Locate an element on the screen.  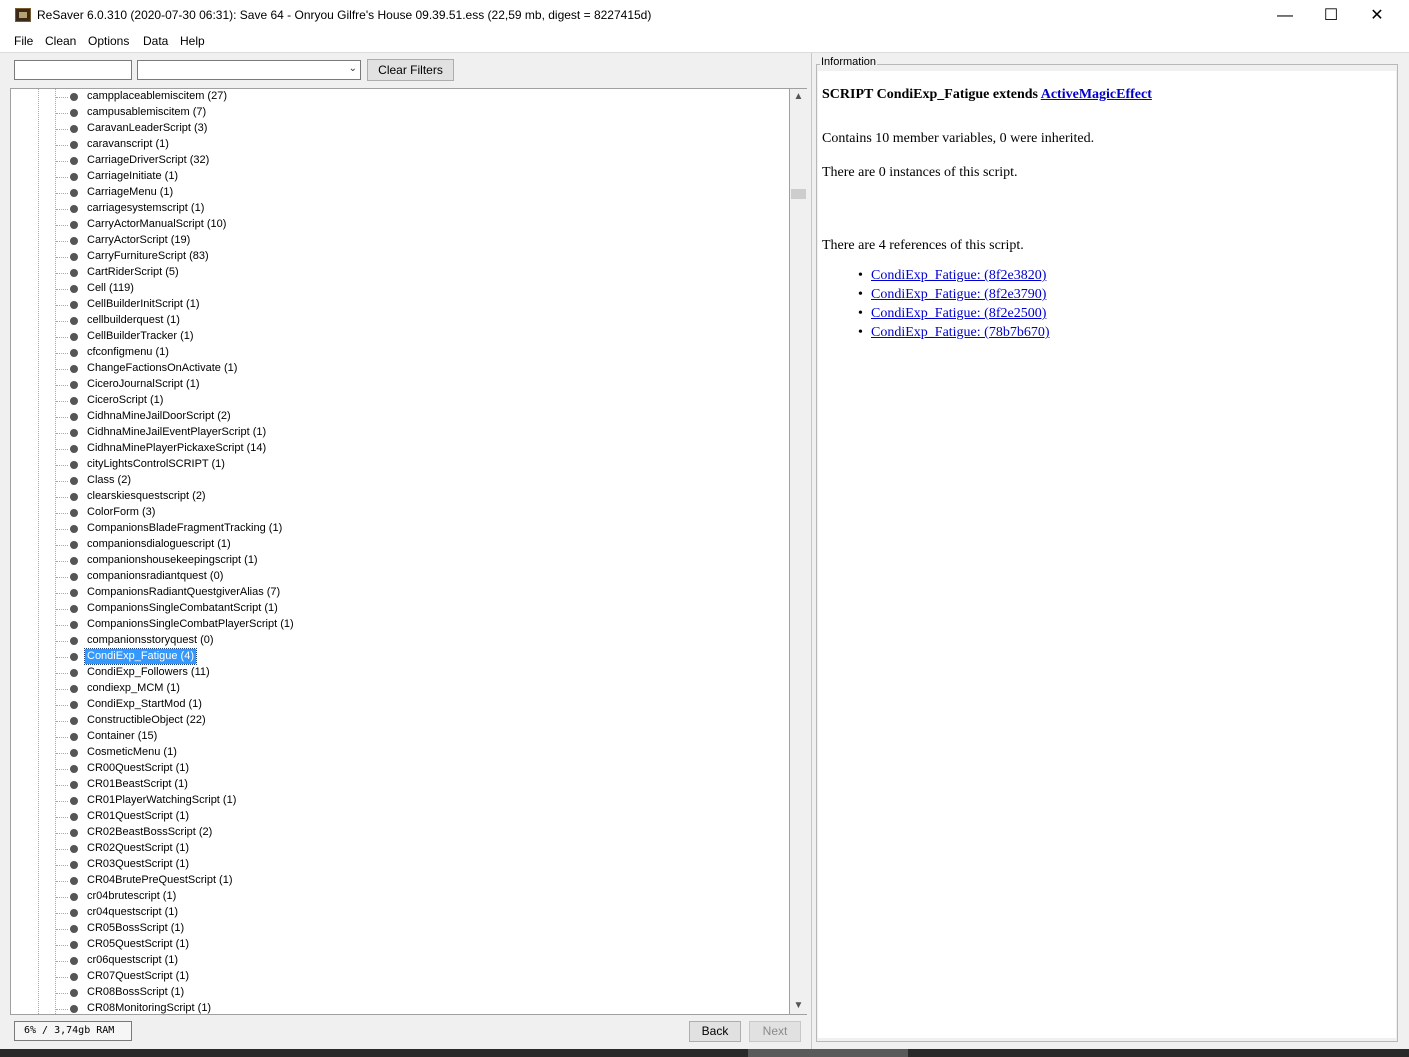
minimize-button: — is located at coordinates (1285, 15).